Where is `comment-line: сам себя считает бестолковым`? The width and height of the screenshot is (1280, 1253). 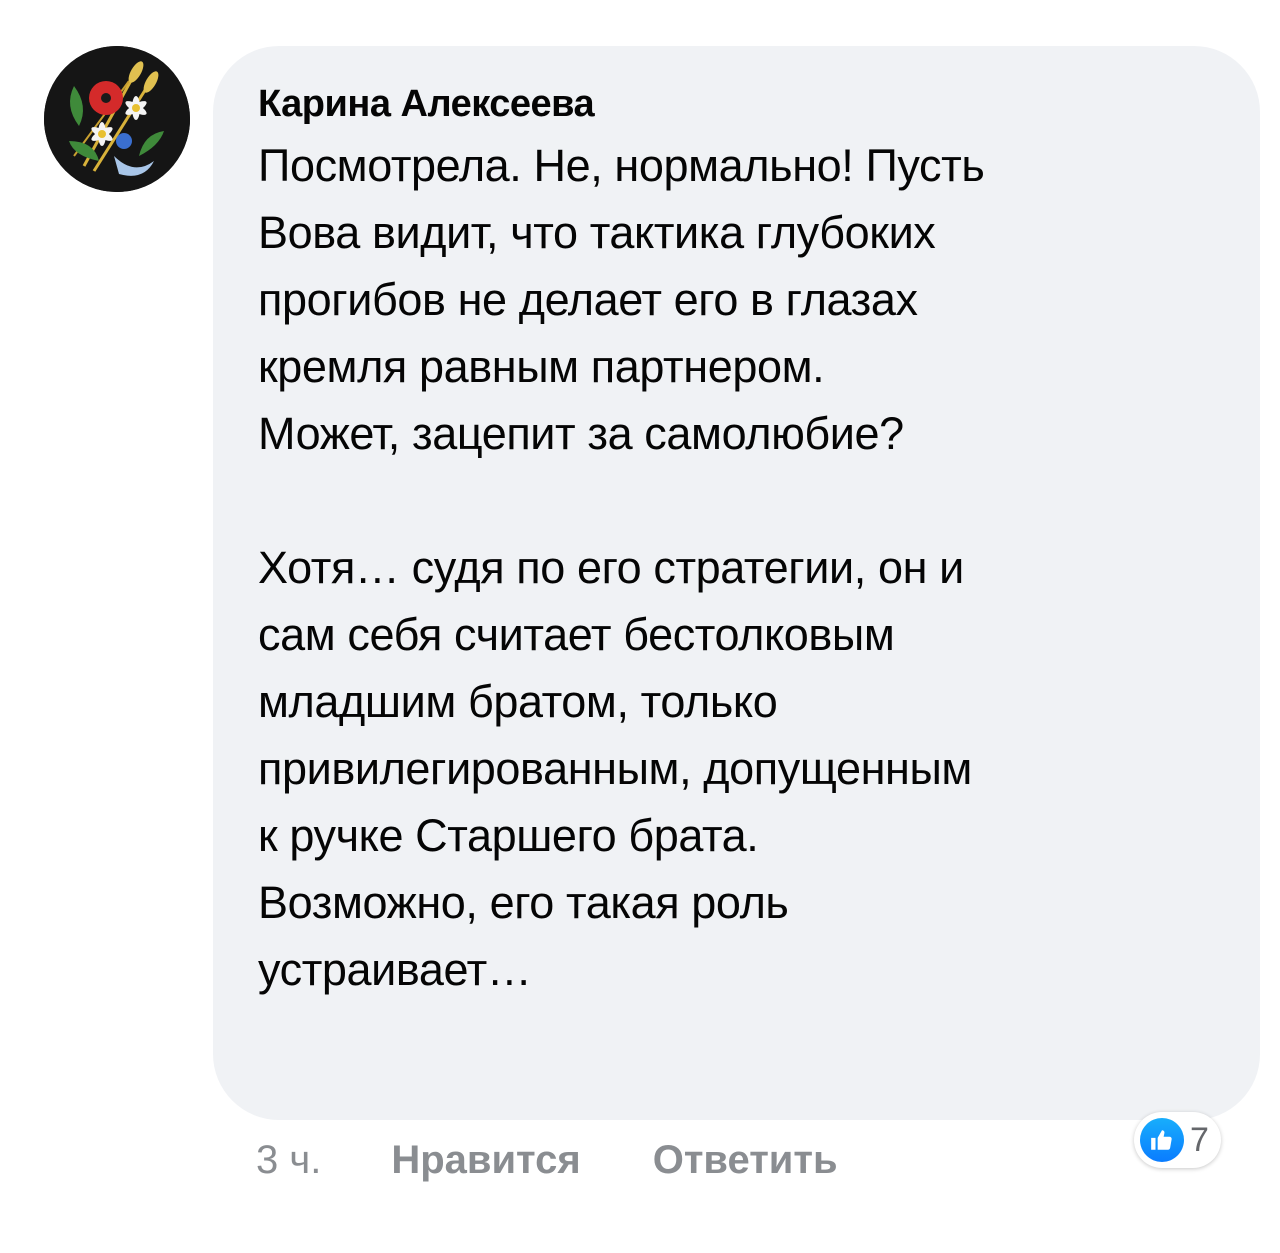
comment-line: сам себя считает бестолковым is located at coordinates (576, 634).